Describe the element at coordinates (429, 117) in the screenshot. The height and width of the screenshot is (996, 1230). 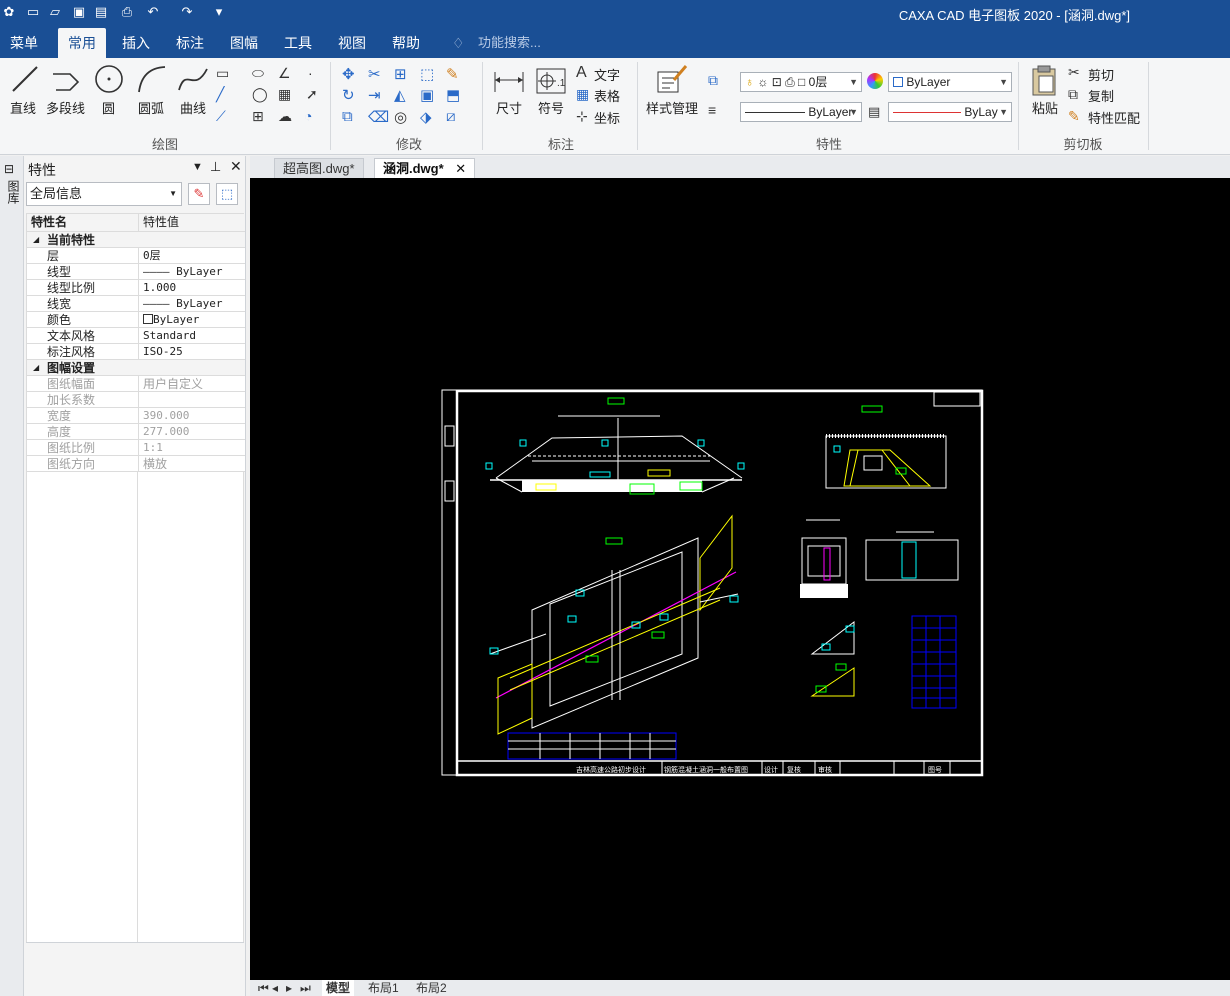
I see `chamfer-icon: ⬗` at that location.